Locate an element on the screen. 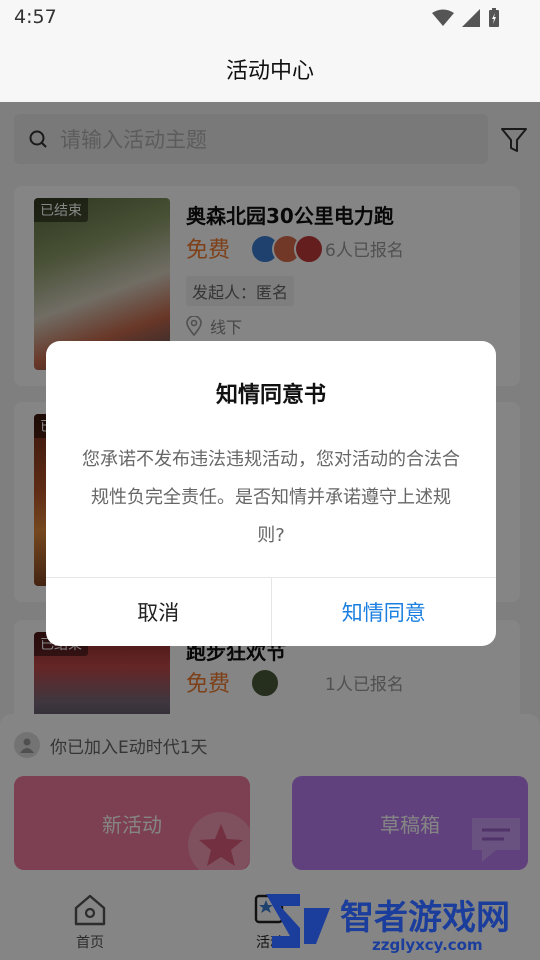  watermark-title: 智者游戏网 is located at coordinates (425, 918).